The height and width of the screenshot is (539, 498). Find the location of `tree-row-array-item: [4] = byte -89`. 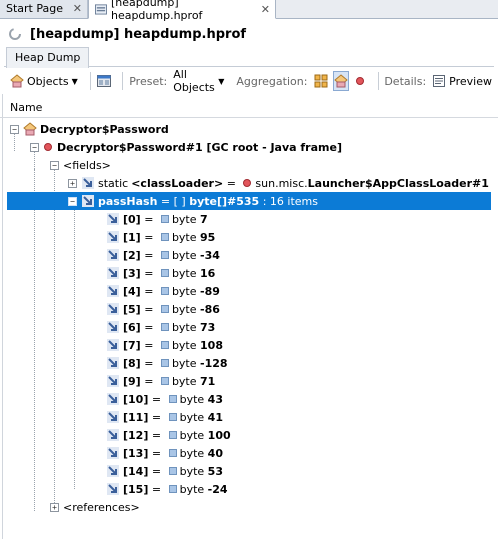

tree-row-array-item: [4] = byte -89 is located at coordinates (163, 291).